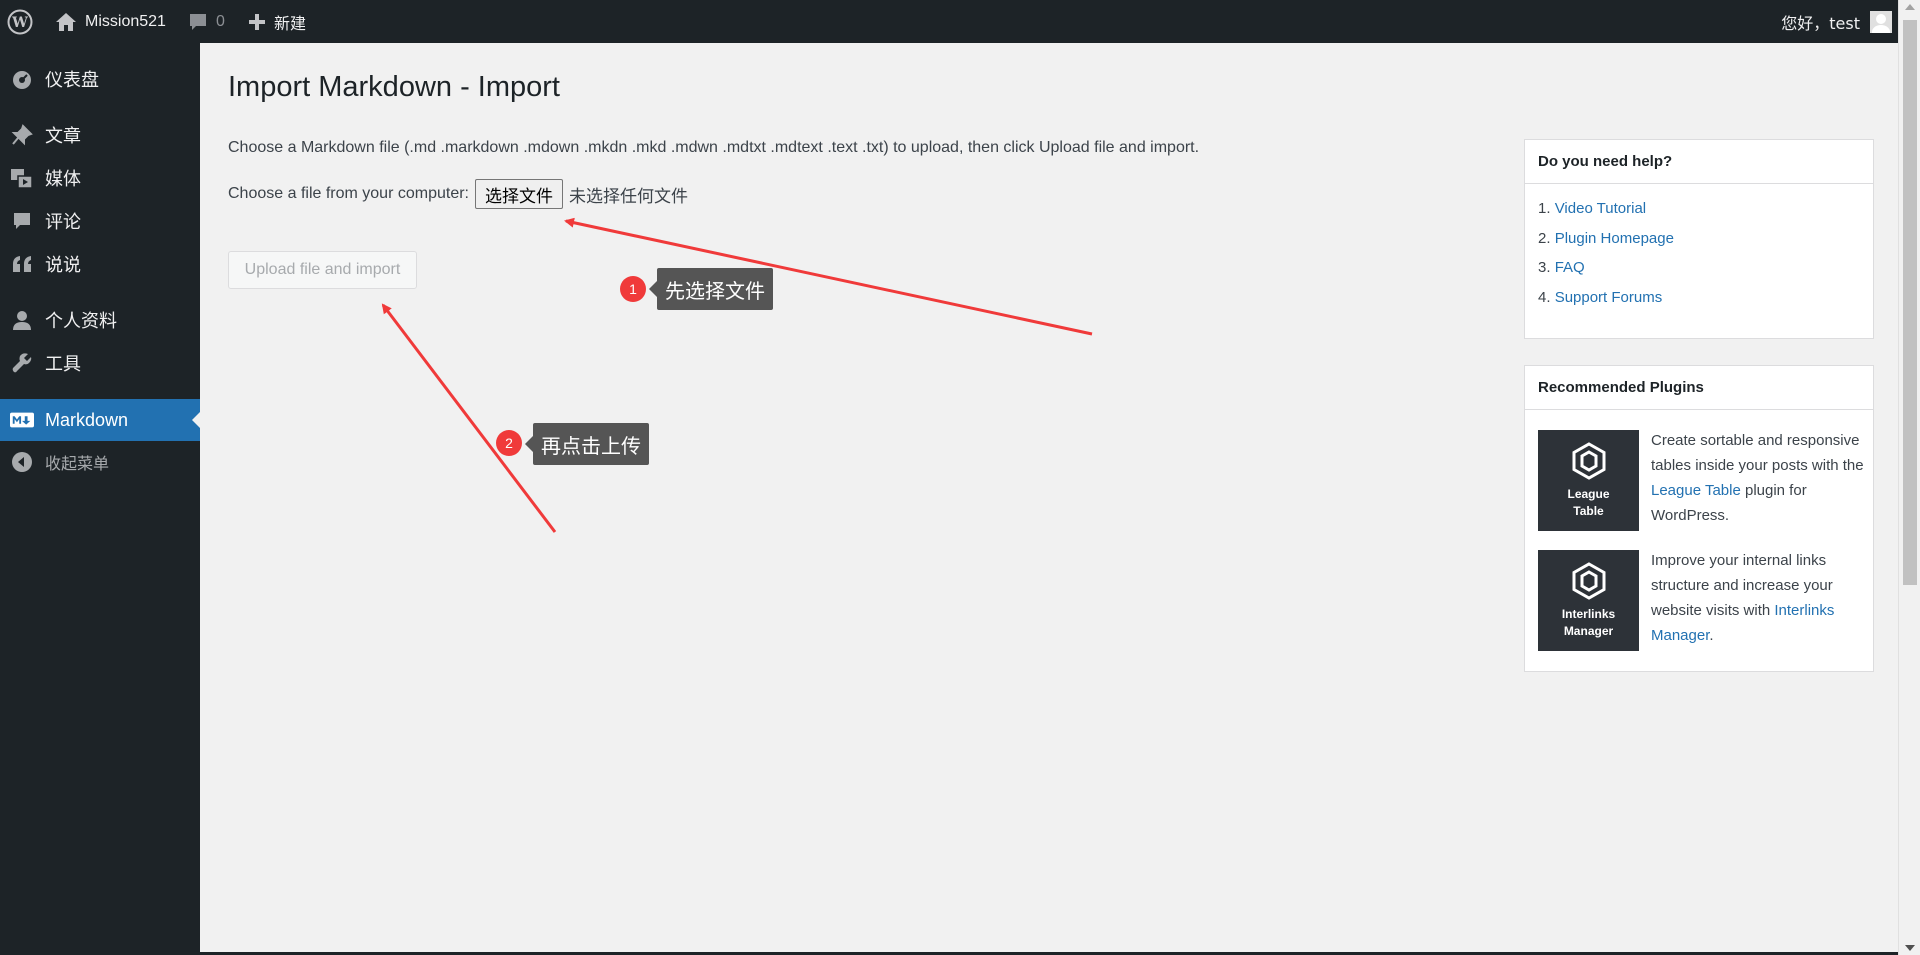  I want to click on sidebar-item-posts: 文章, so click(100, 135).